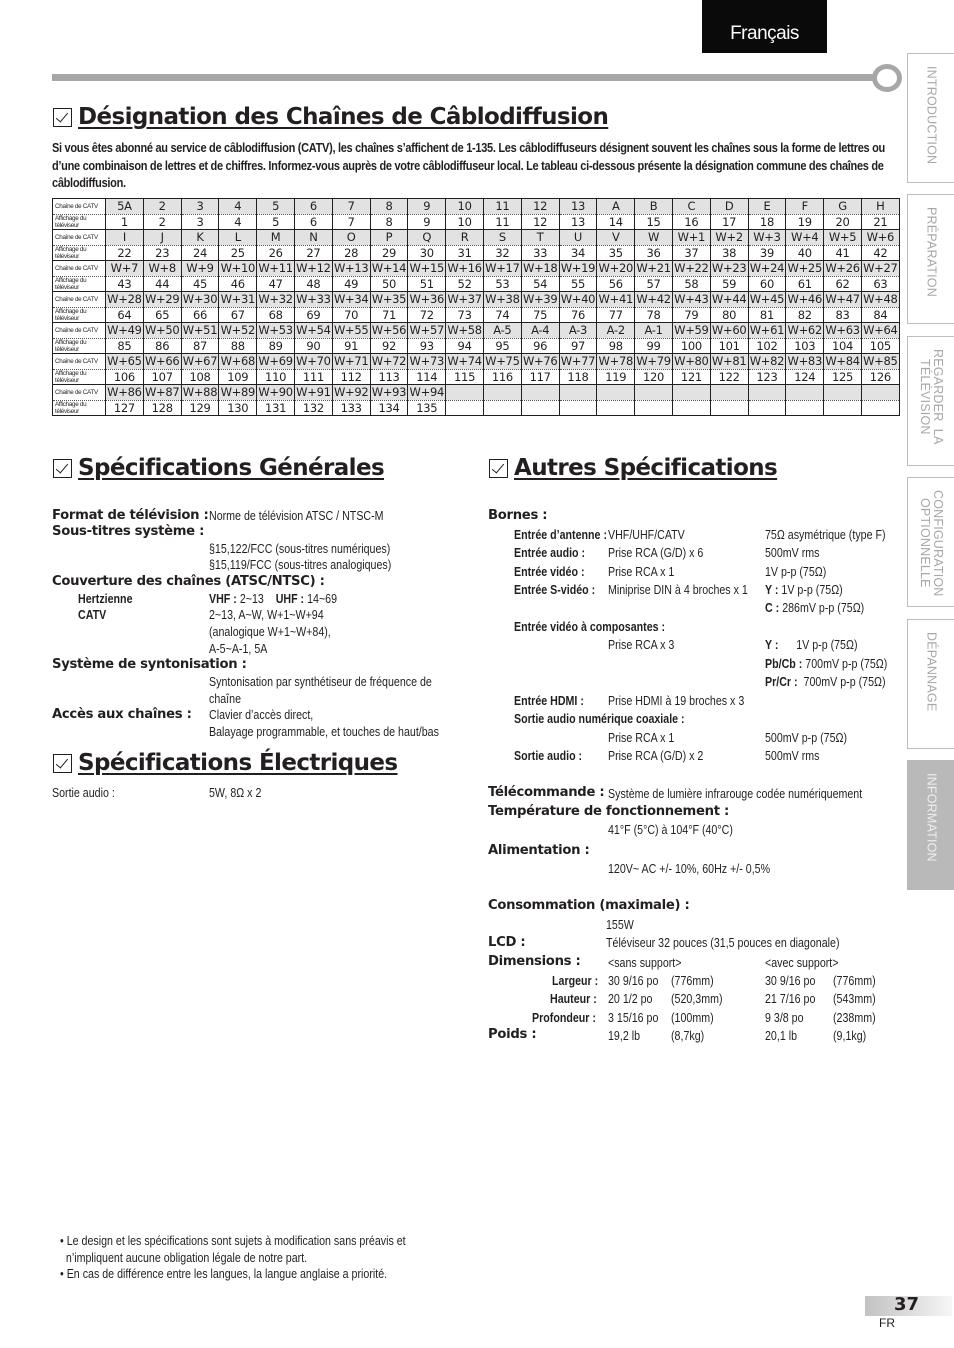 The height and width of the screenshot is (1348, 954). I want to click on tv-display-cell: 29, so click(389, 252).